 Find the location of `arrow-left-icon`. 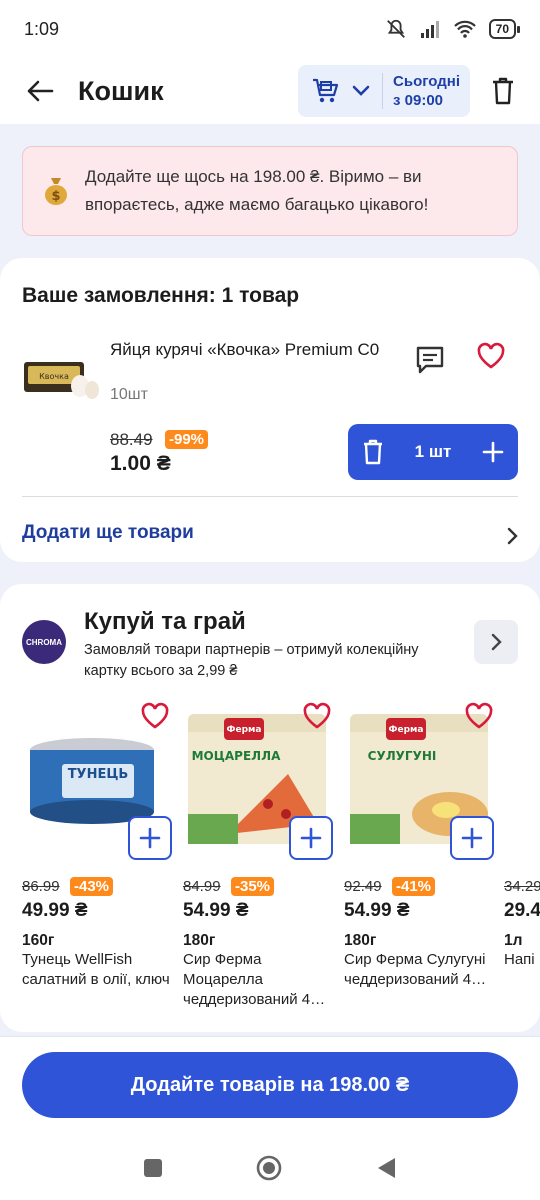

arrow-left-icon is located at coordinates (40, 91).